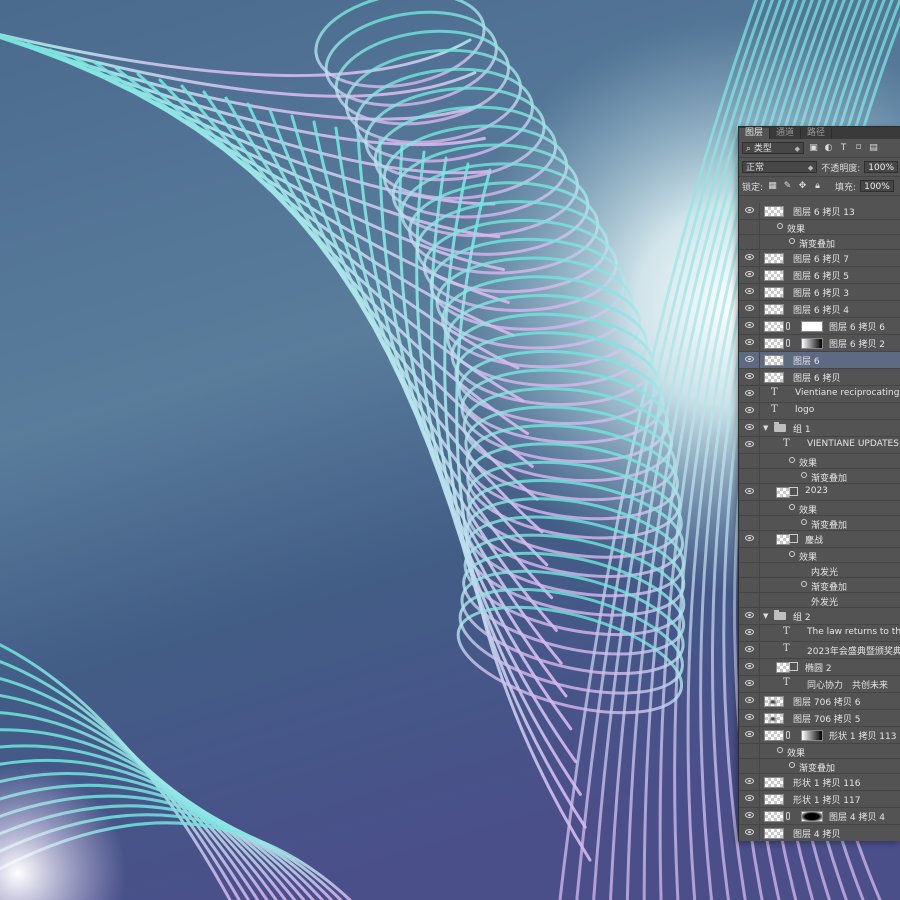  I want to click on tab-channels: 通道, so click(786, 133).